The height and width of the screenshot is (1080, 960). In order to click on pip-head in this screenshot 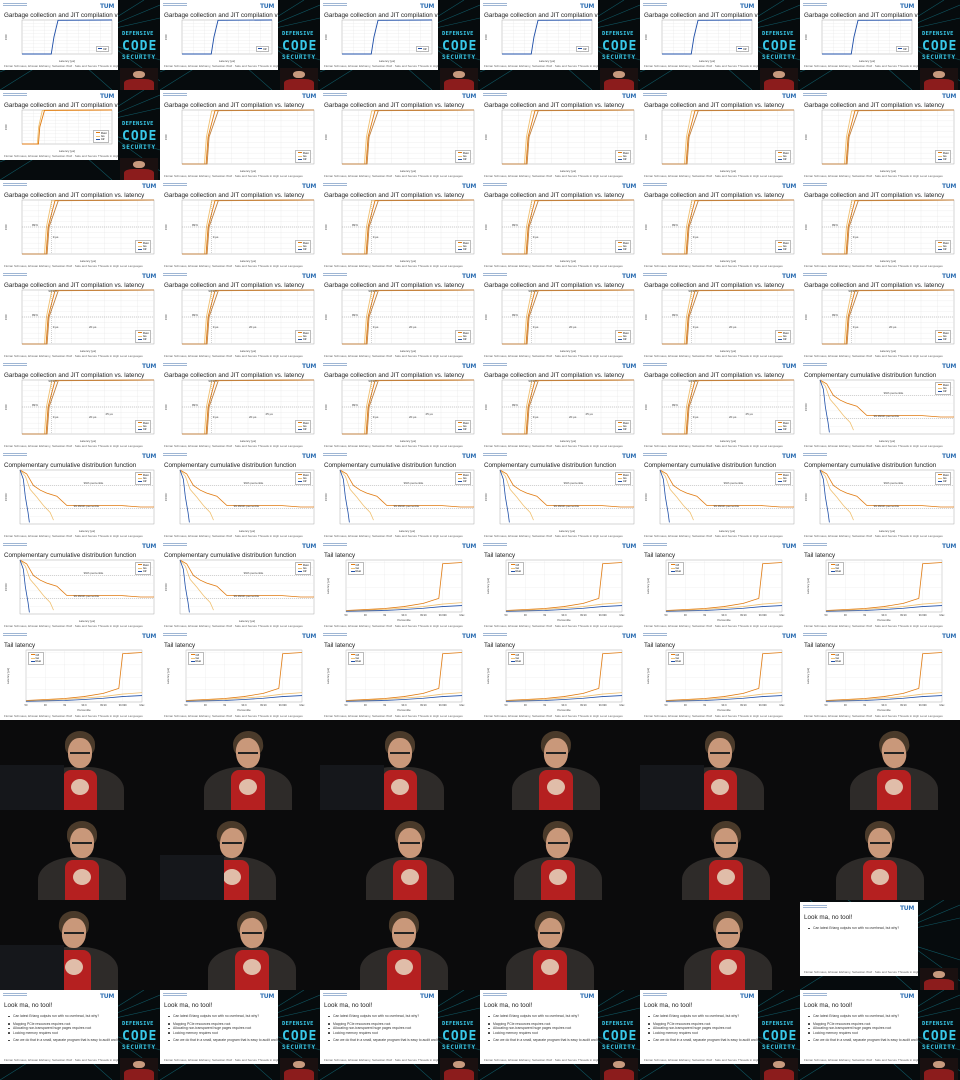, I will do `click(619, 1064)`.